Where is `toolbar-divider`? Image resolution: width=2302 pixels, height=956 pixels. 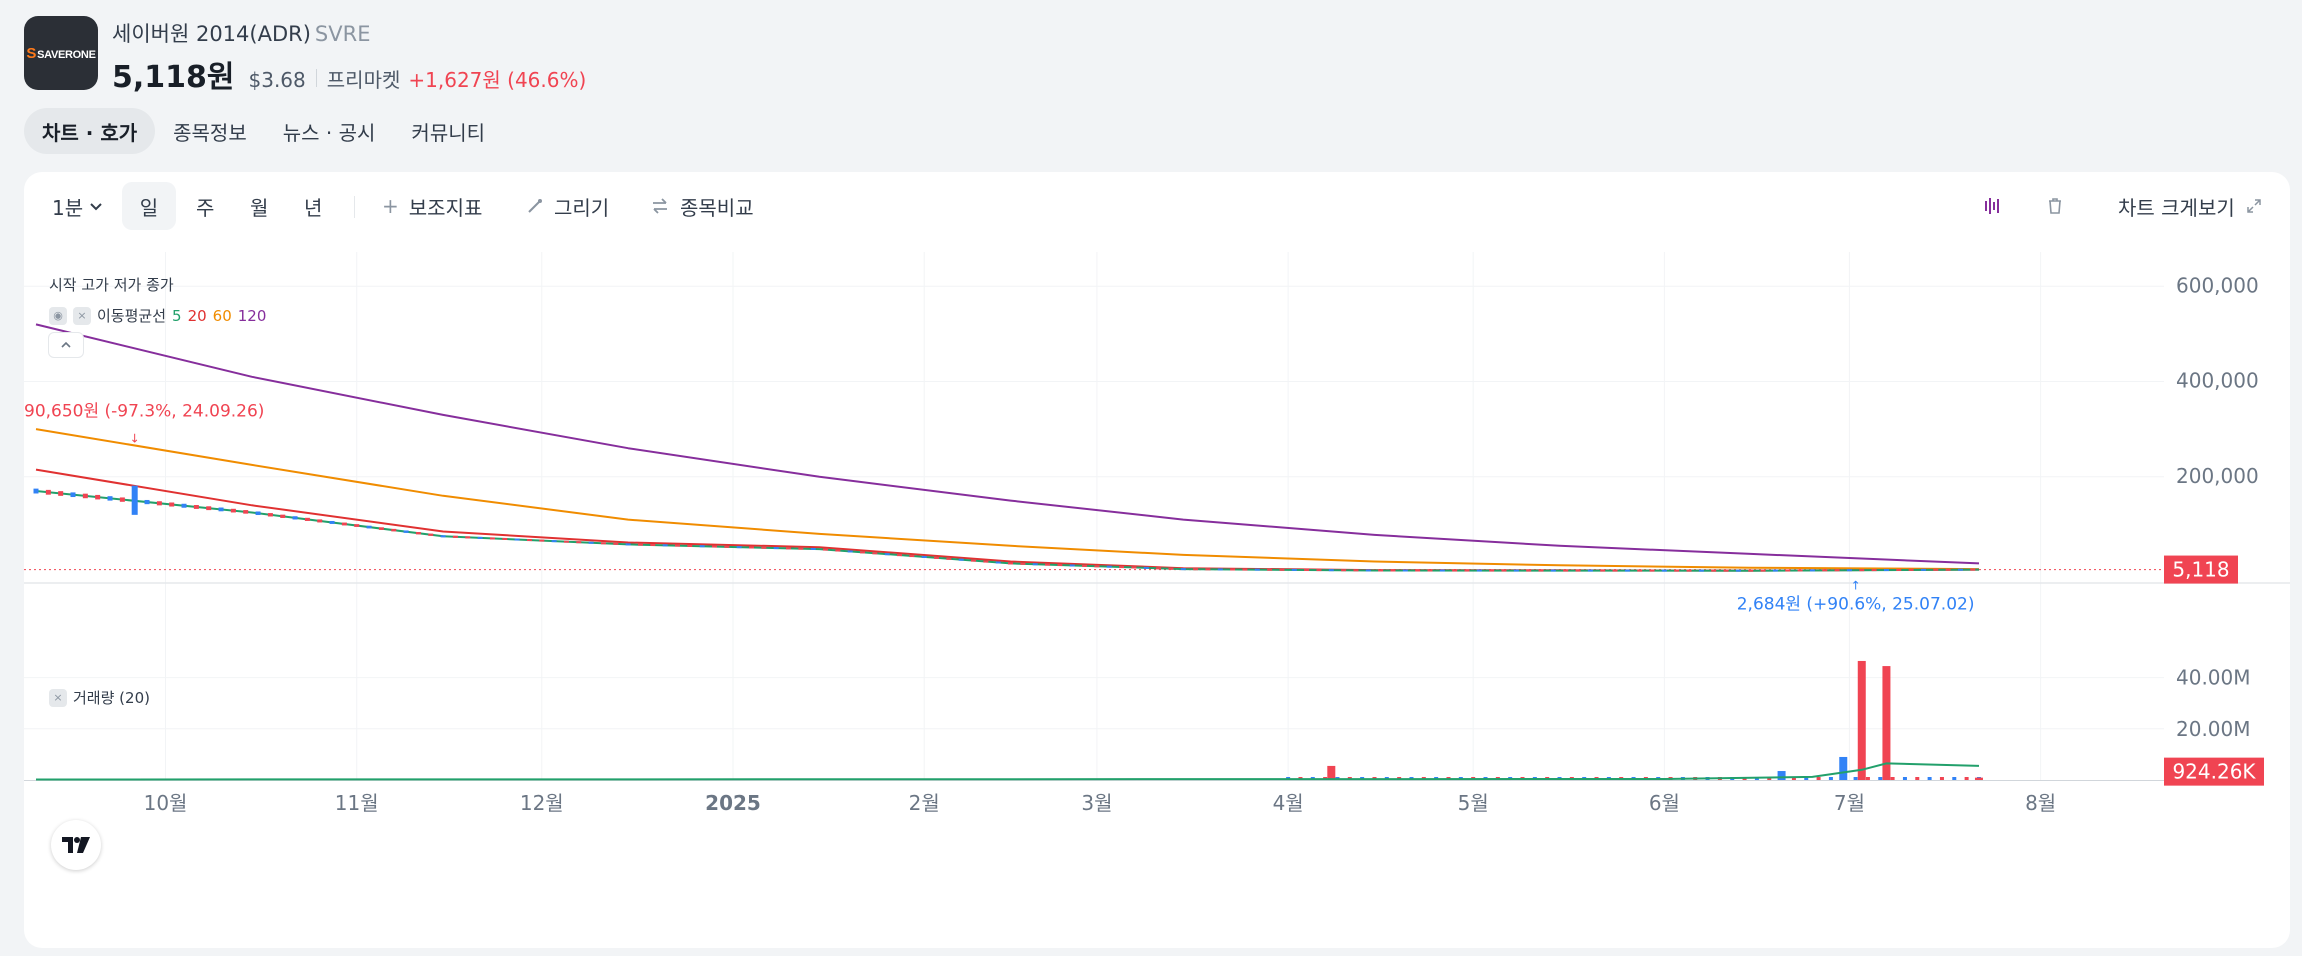 toolbar-divider is located at coordinates (354, 207).